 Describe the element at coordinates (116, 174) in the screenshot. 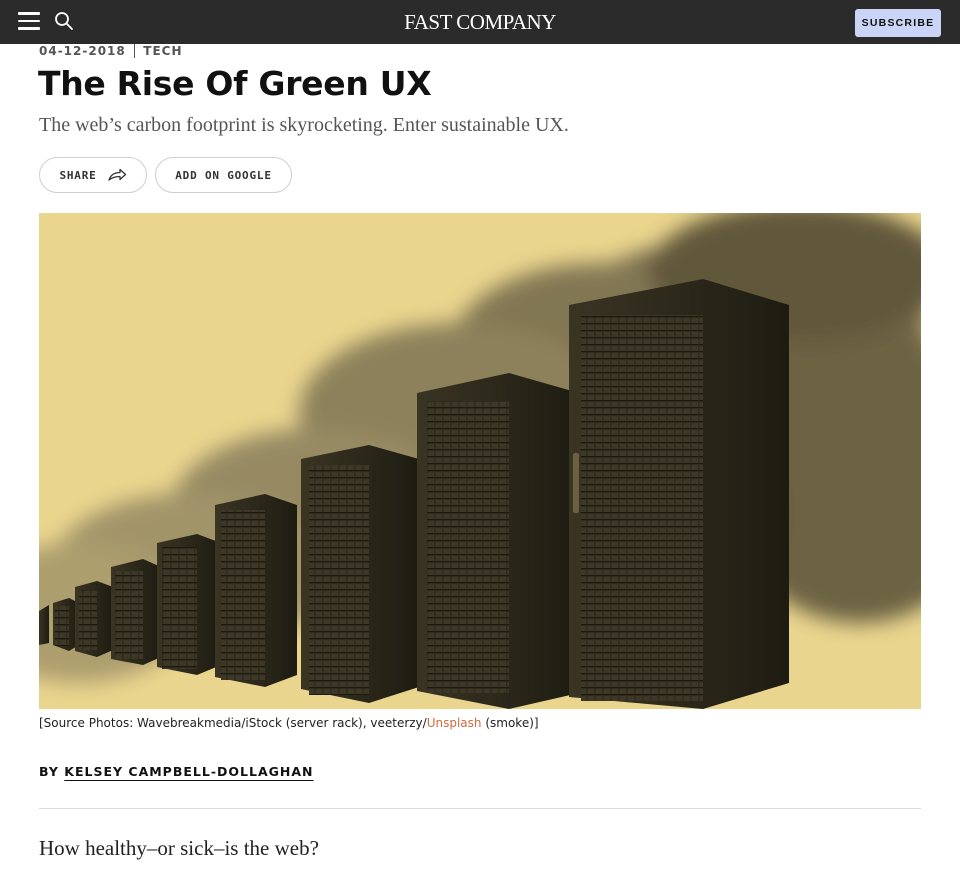

I see `share-arrow-icon` at that location.